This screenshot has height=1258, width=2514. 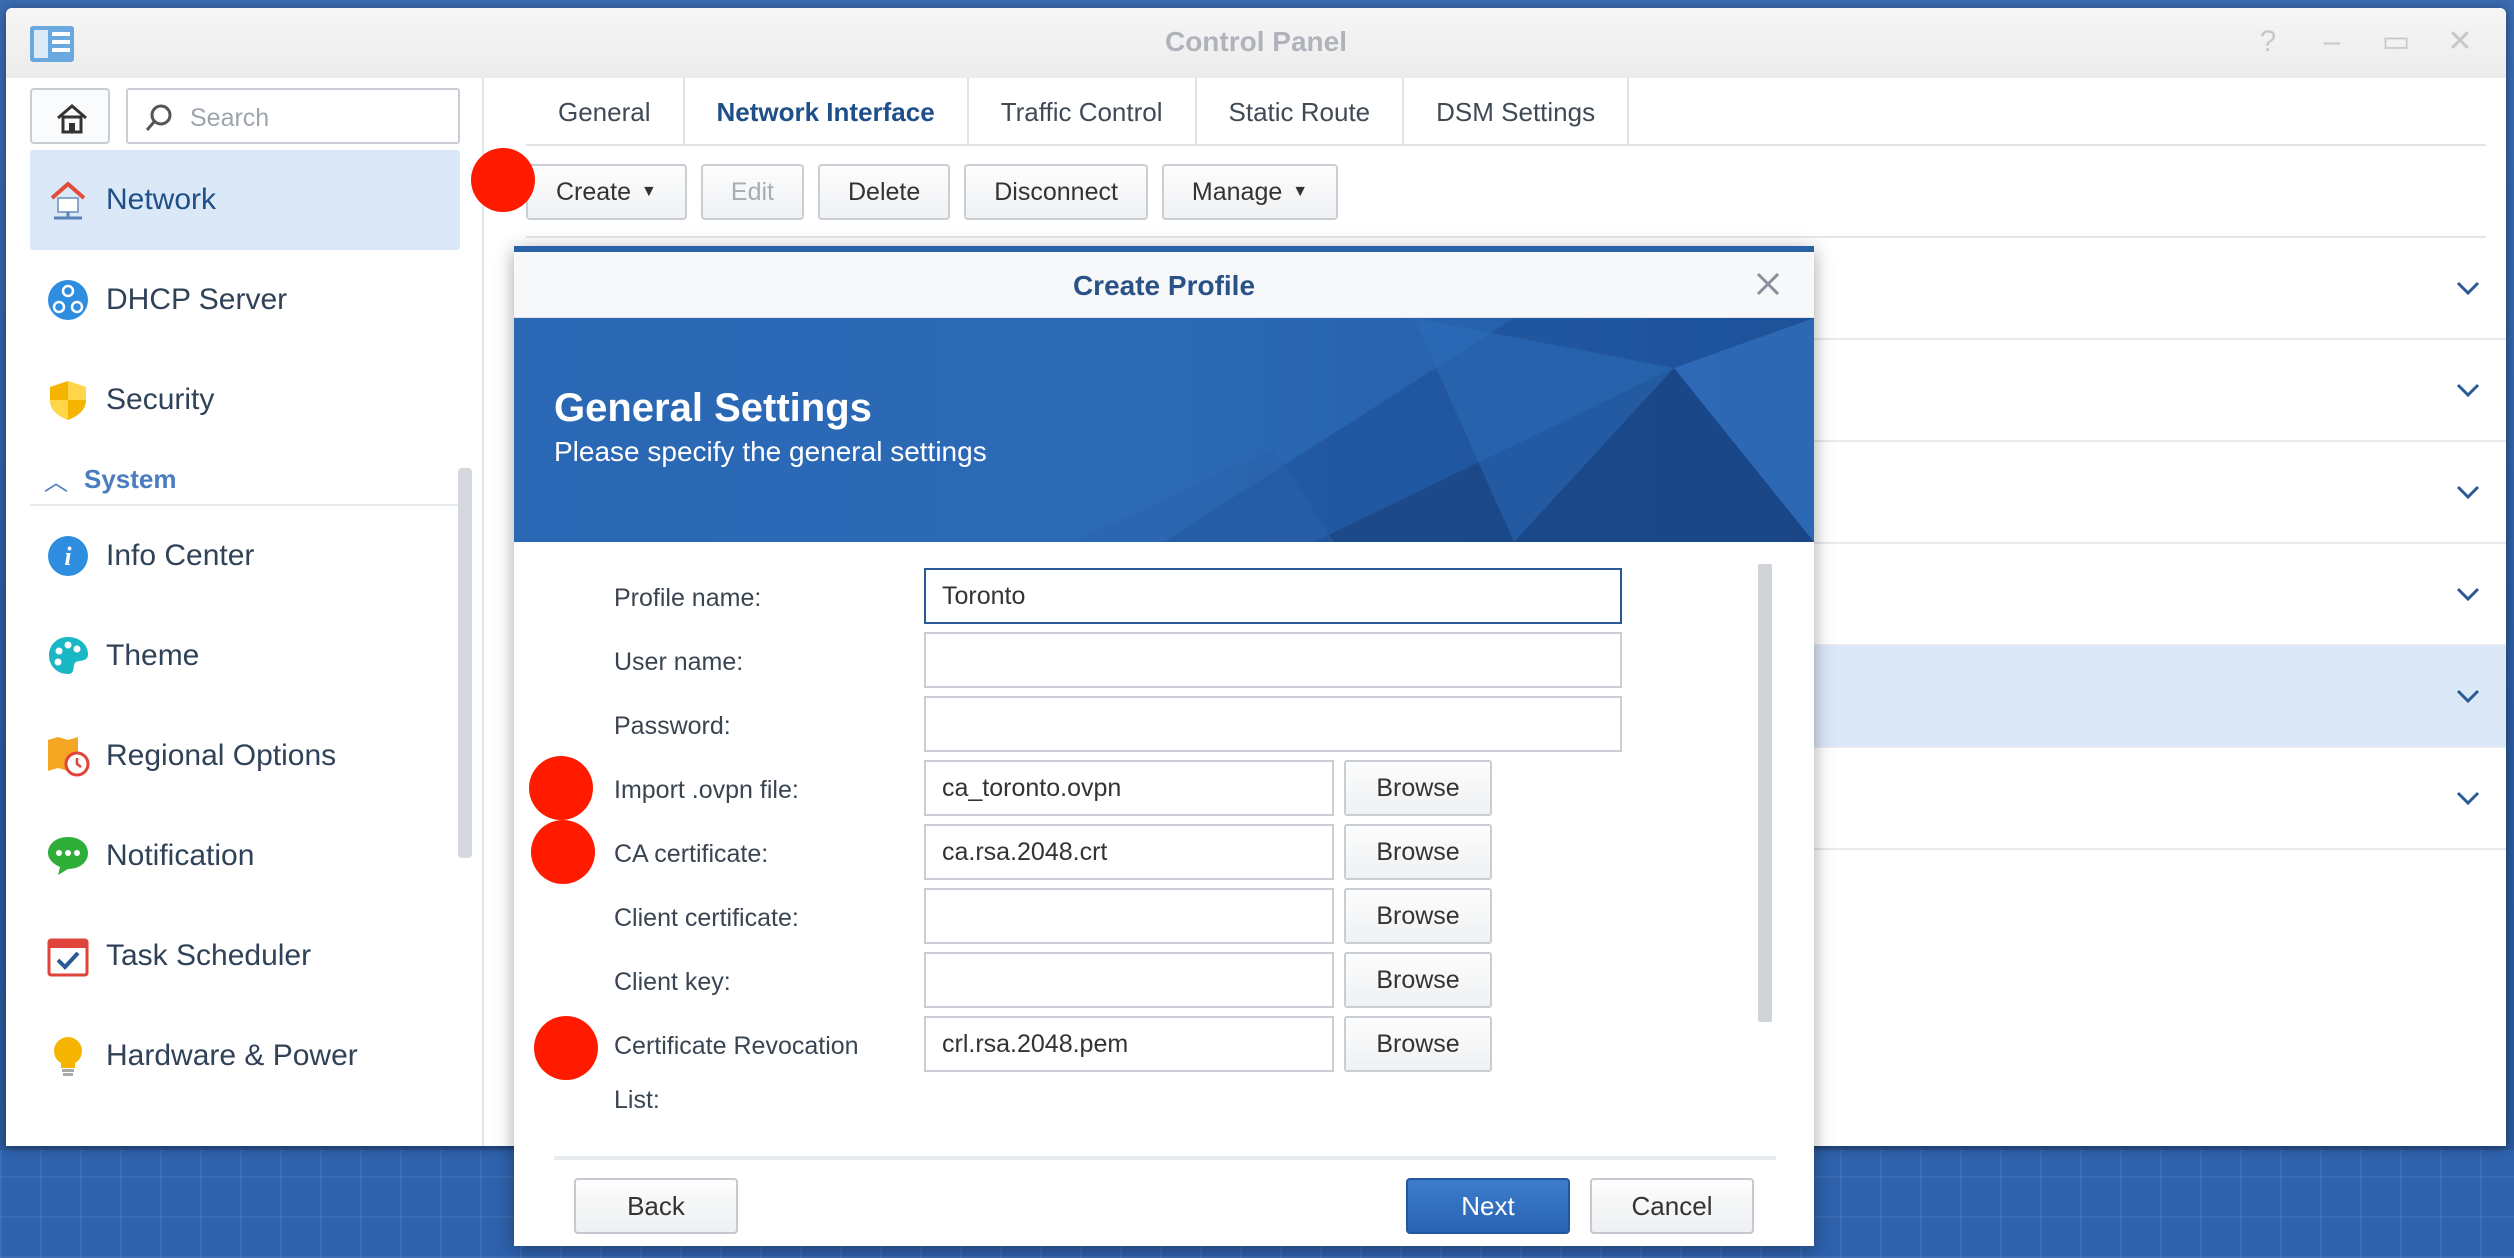 I want to click on network-icon, so click(x=68, y=200).